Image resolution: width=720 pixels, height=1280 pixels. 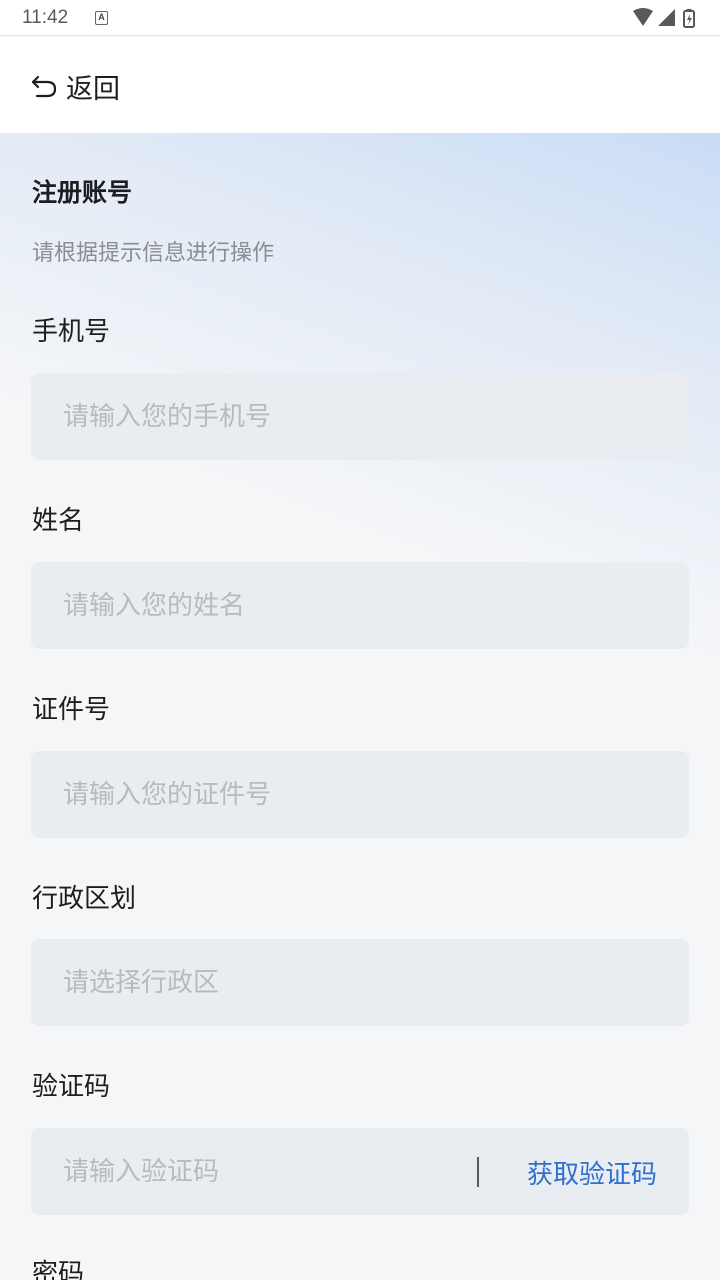 I want to click on a-notification-icon: A, so click(x=101, y=18).